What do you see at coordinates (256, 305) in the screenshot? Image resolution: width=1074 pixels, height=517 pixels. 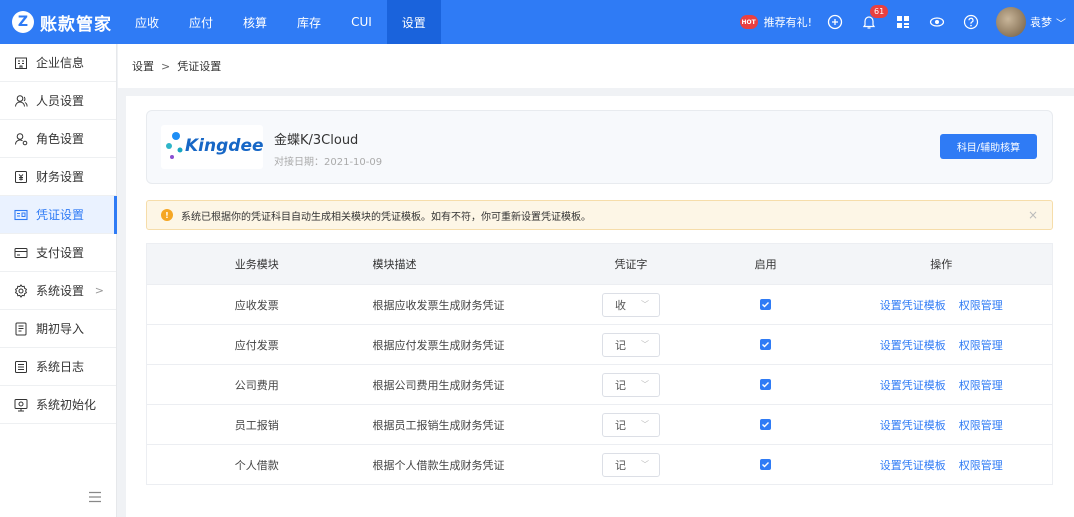 I see `cell-module: 应收发票` at bounding box center [256, 305].